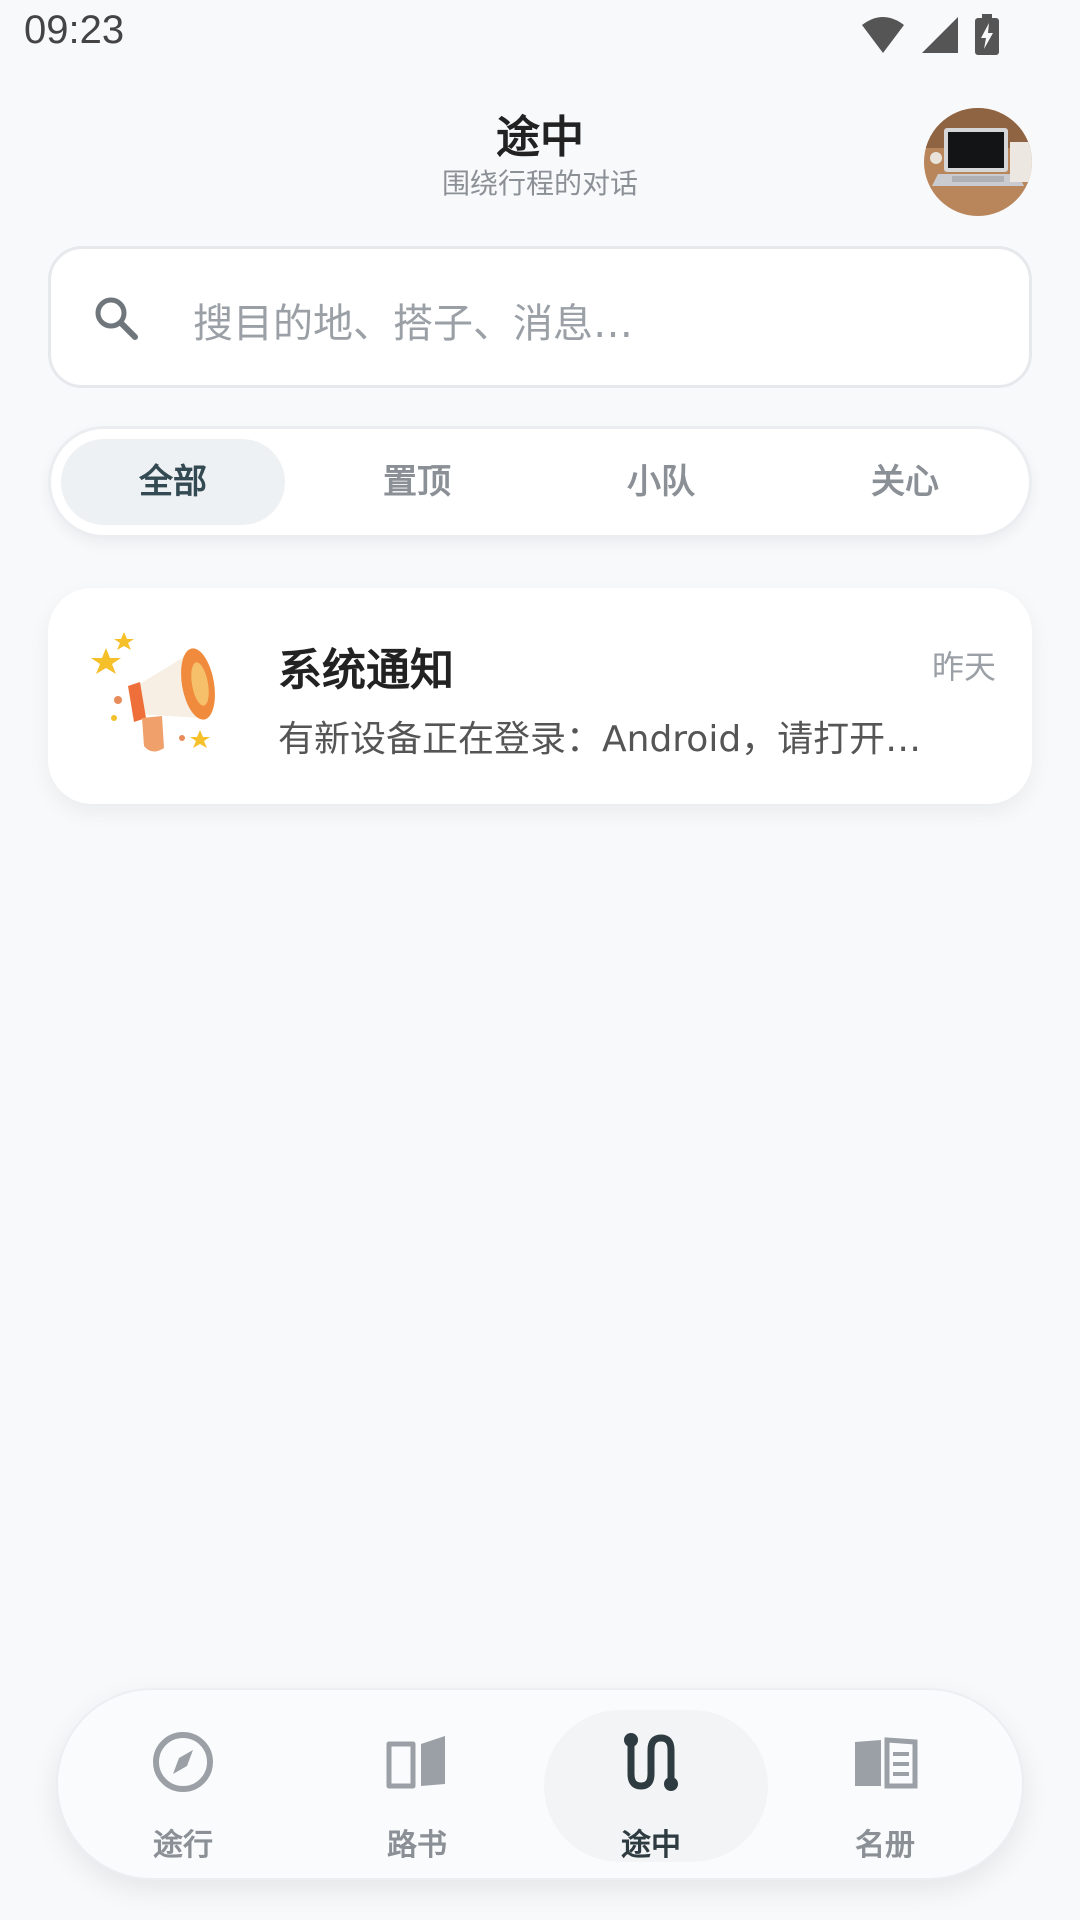 The height and width of the screenshot is (1920, 1080). I want to click on nav-label-en-route: 途中, so click(651, 1845).